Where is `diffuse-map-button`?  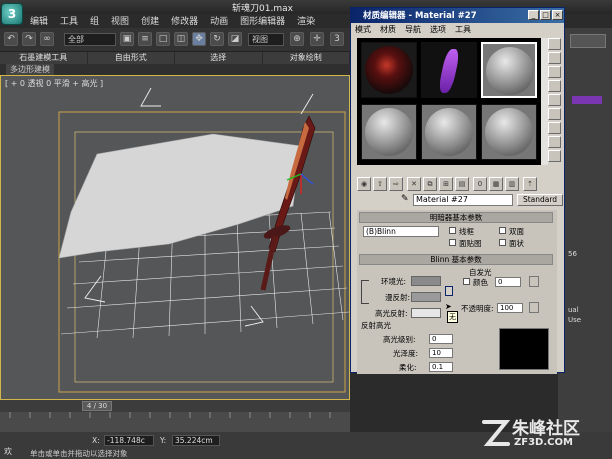
diffuse-map-button is located at coordinates (449, 291).